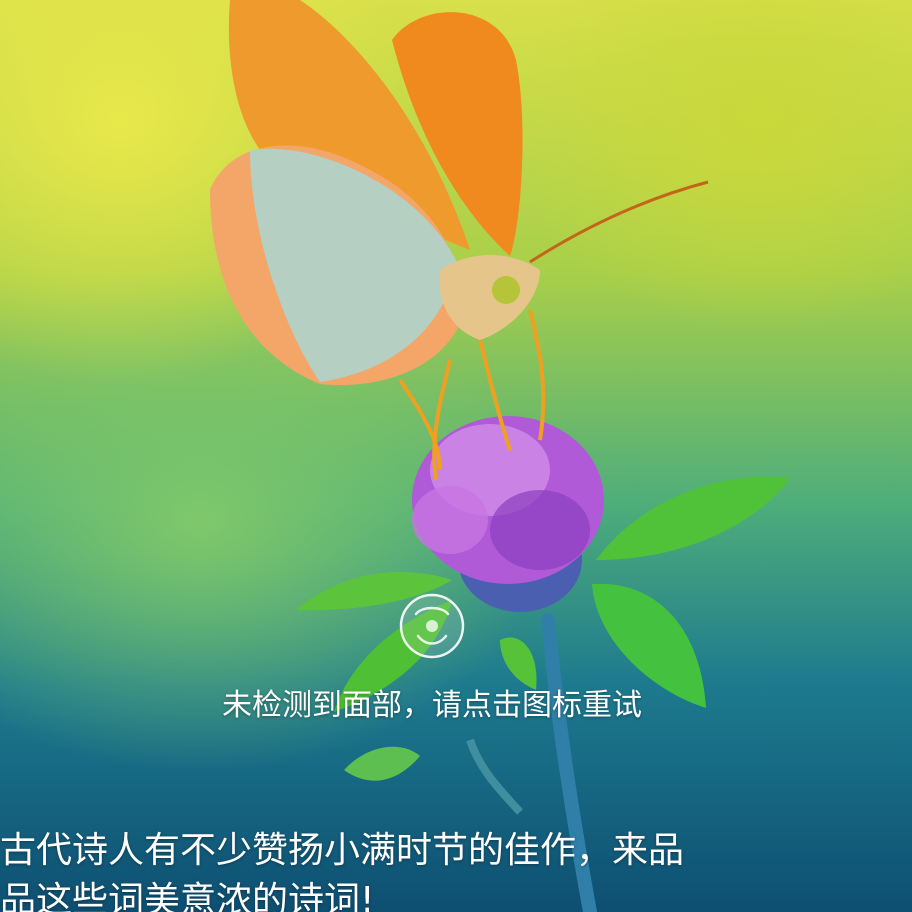  Describe the element at coordinates (432, 626) in the screenshot. I see `face-unlock-retry-icon` at that location.